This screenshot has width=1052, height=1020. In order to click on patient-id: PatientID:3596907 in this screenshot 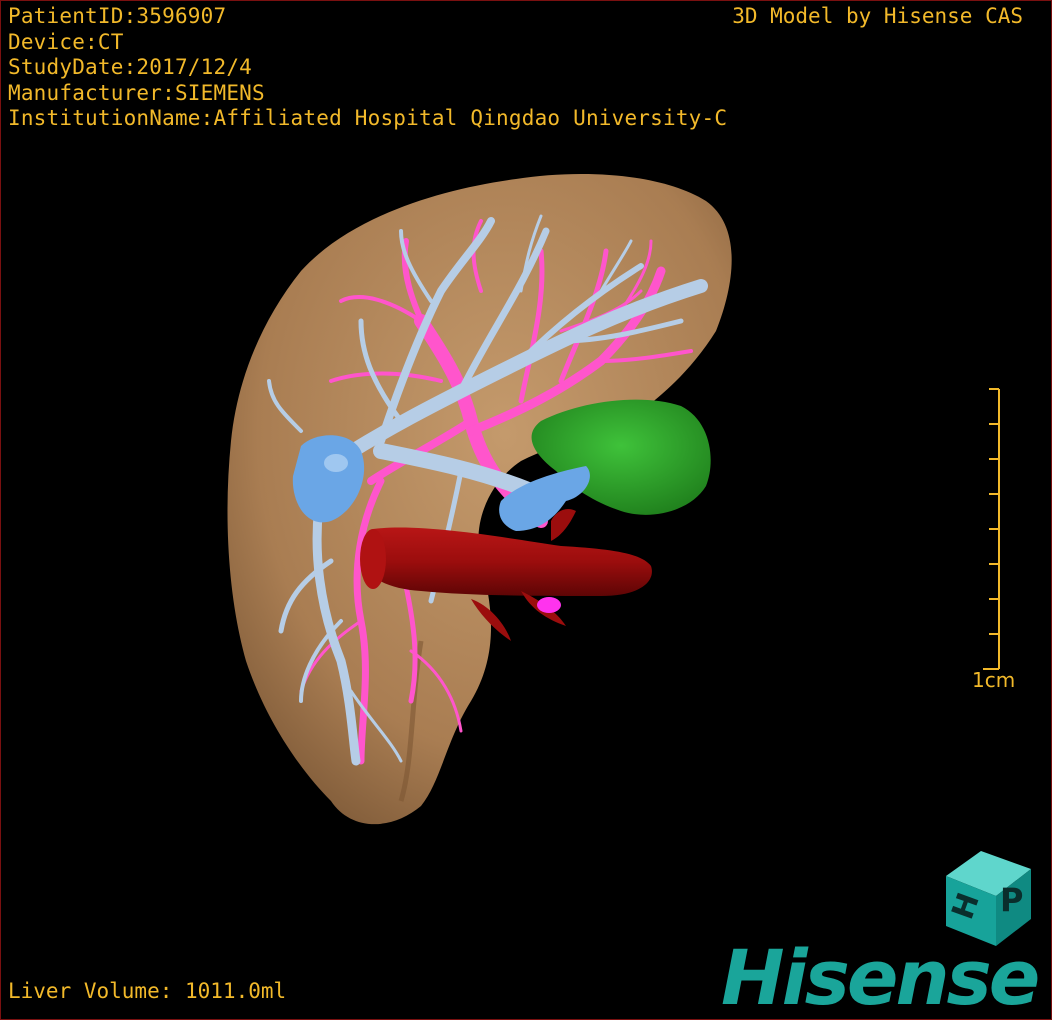, I will do `click(117, 16)`.